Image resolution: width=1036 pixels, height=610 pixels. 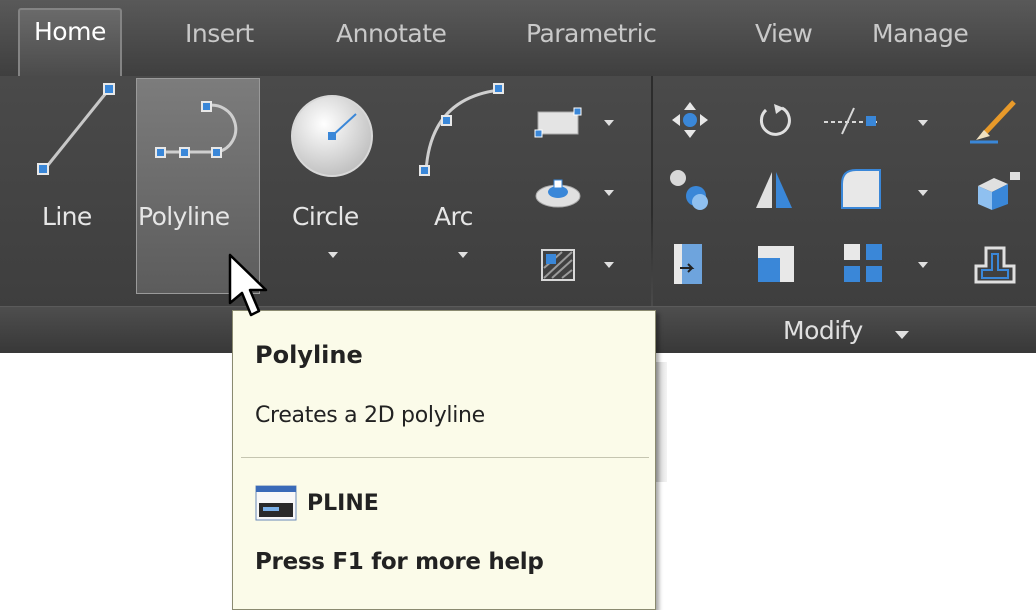 I want to click on boundary-icon, so click(x=560, y=266).